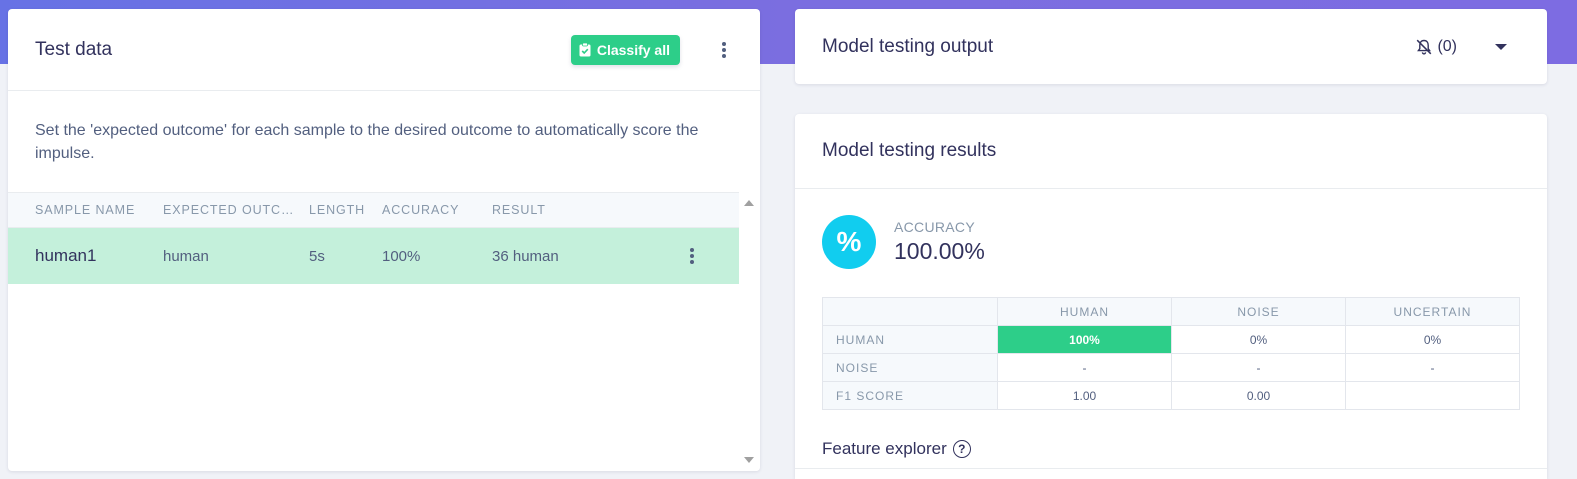 This screenshot has height=479, width=1577. Describe the element at coordinates (1258, 311) in the screenshot. I see `cm-column-noise: NOISE` at that location.